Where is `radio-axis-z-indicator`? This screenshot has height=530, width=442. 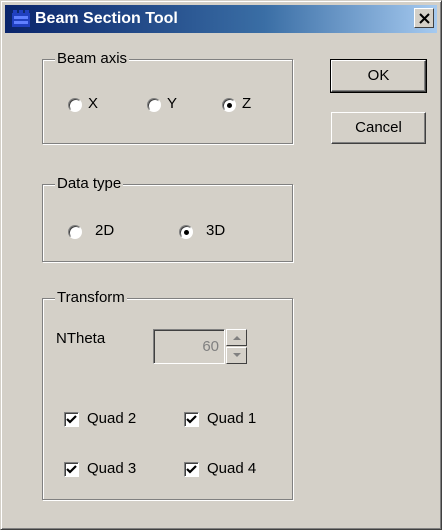 radio-axis-z-indicator is located at coordinates (229, 105).